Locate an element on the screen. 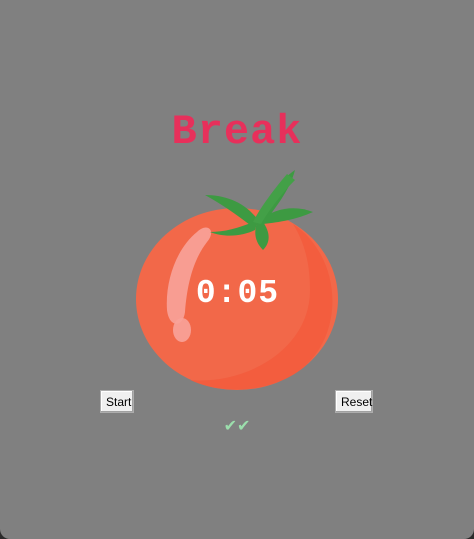  completed-sessions-checkmarks: ✔✔ is located at coordinates (237, 425).